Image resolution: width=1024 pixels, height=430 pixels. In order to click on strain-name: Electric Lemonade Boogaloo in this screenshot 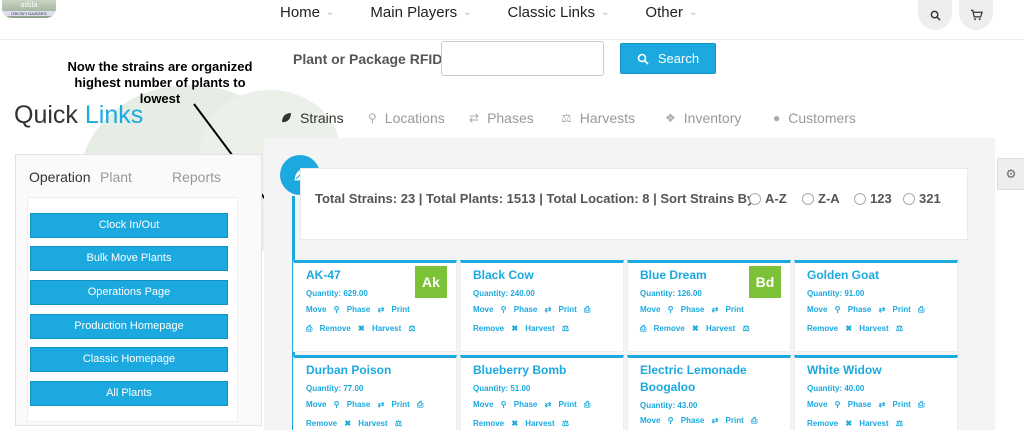, I will do `click(710, 379)`.